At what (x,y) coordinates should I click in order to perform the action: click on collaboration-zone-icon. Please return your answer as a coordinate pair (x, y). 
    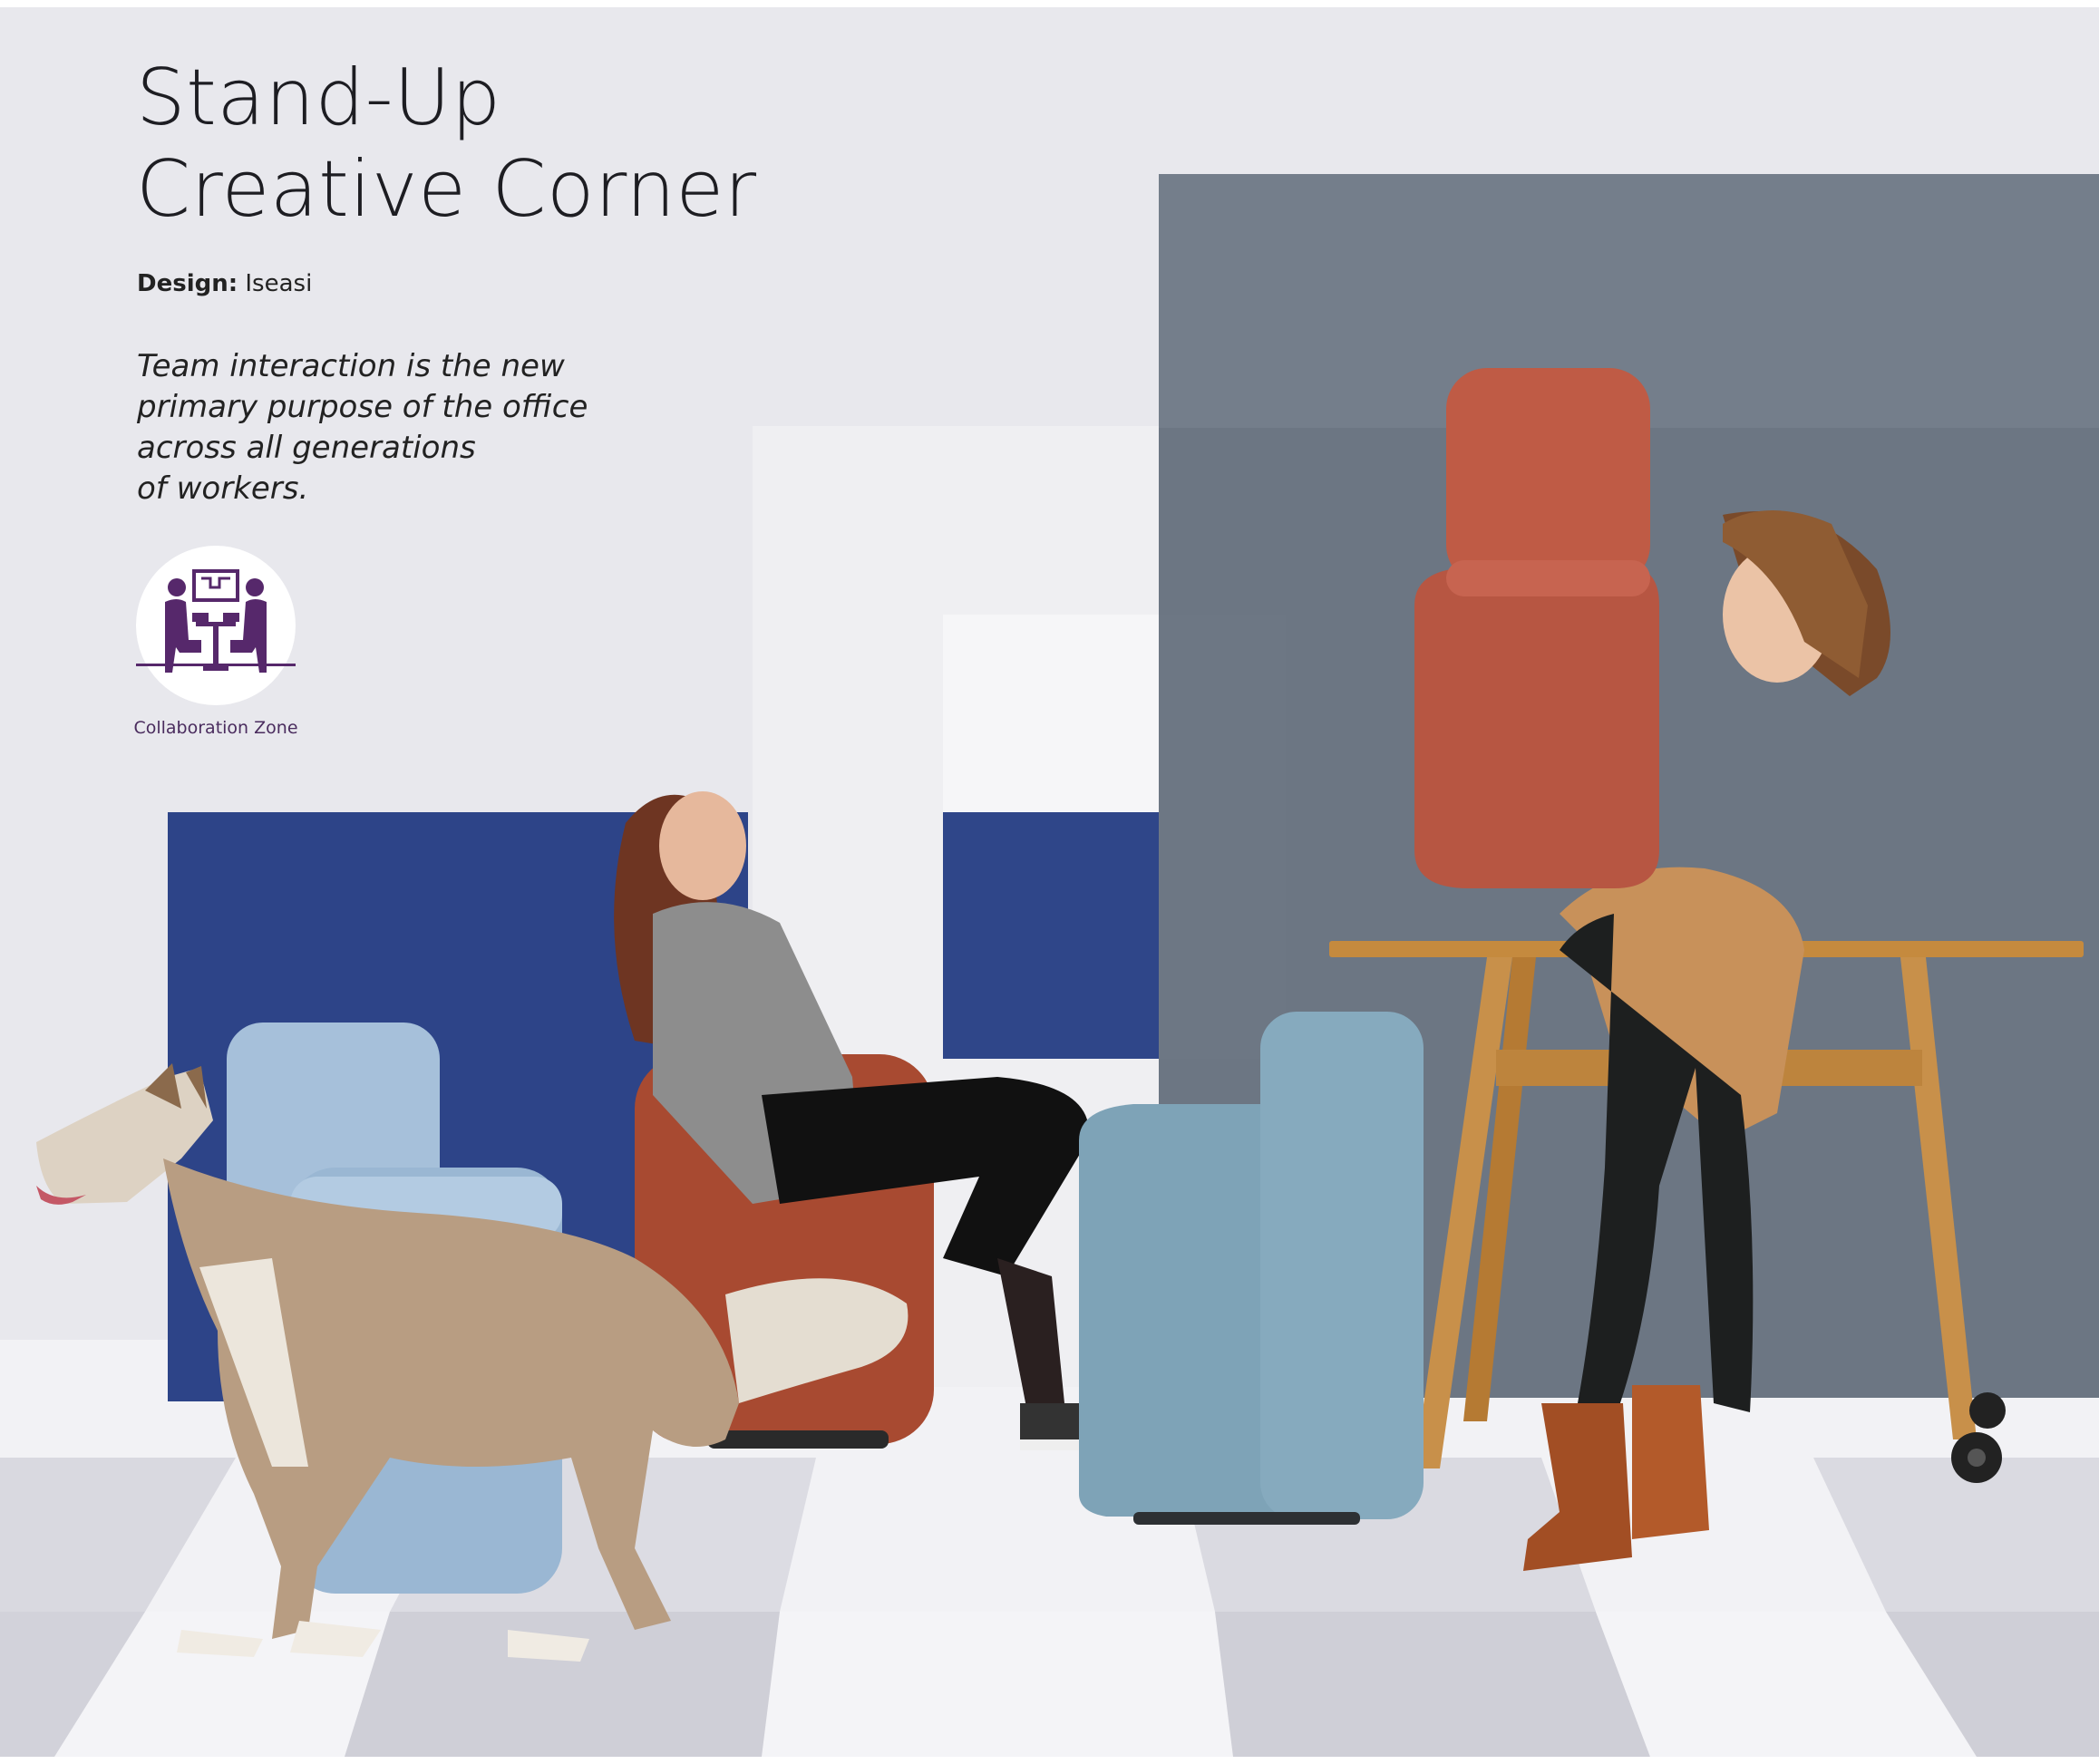
    Looking at the image, I should click on (216, 626).